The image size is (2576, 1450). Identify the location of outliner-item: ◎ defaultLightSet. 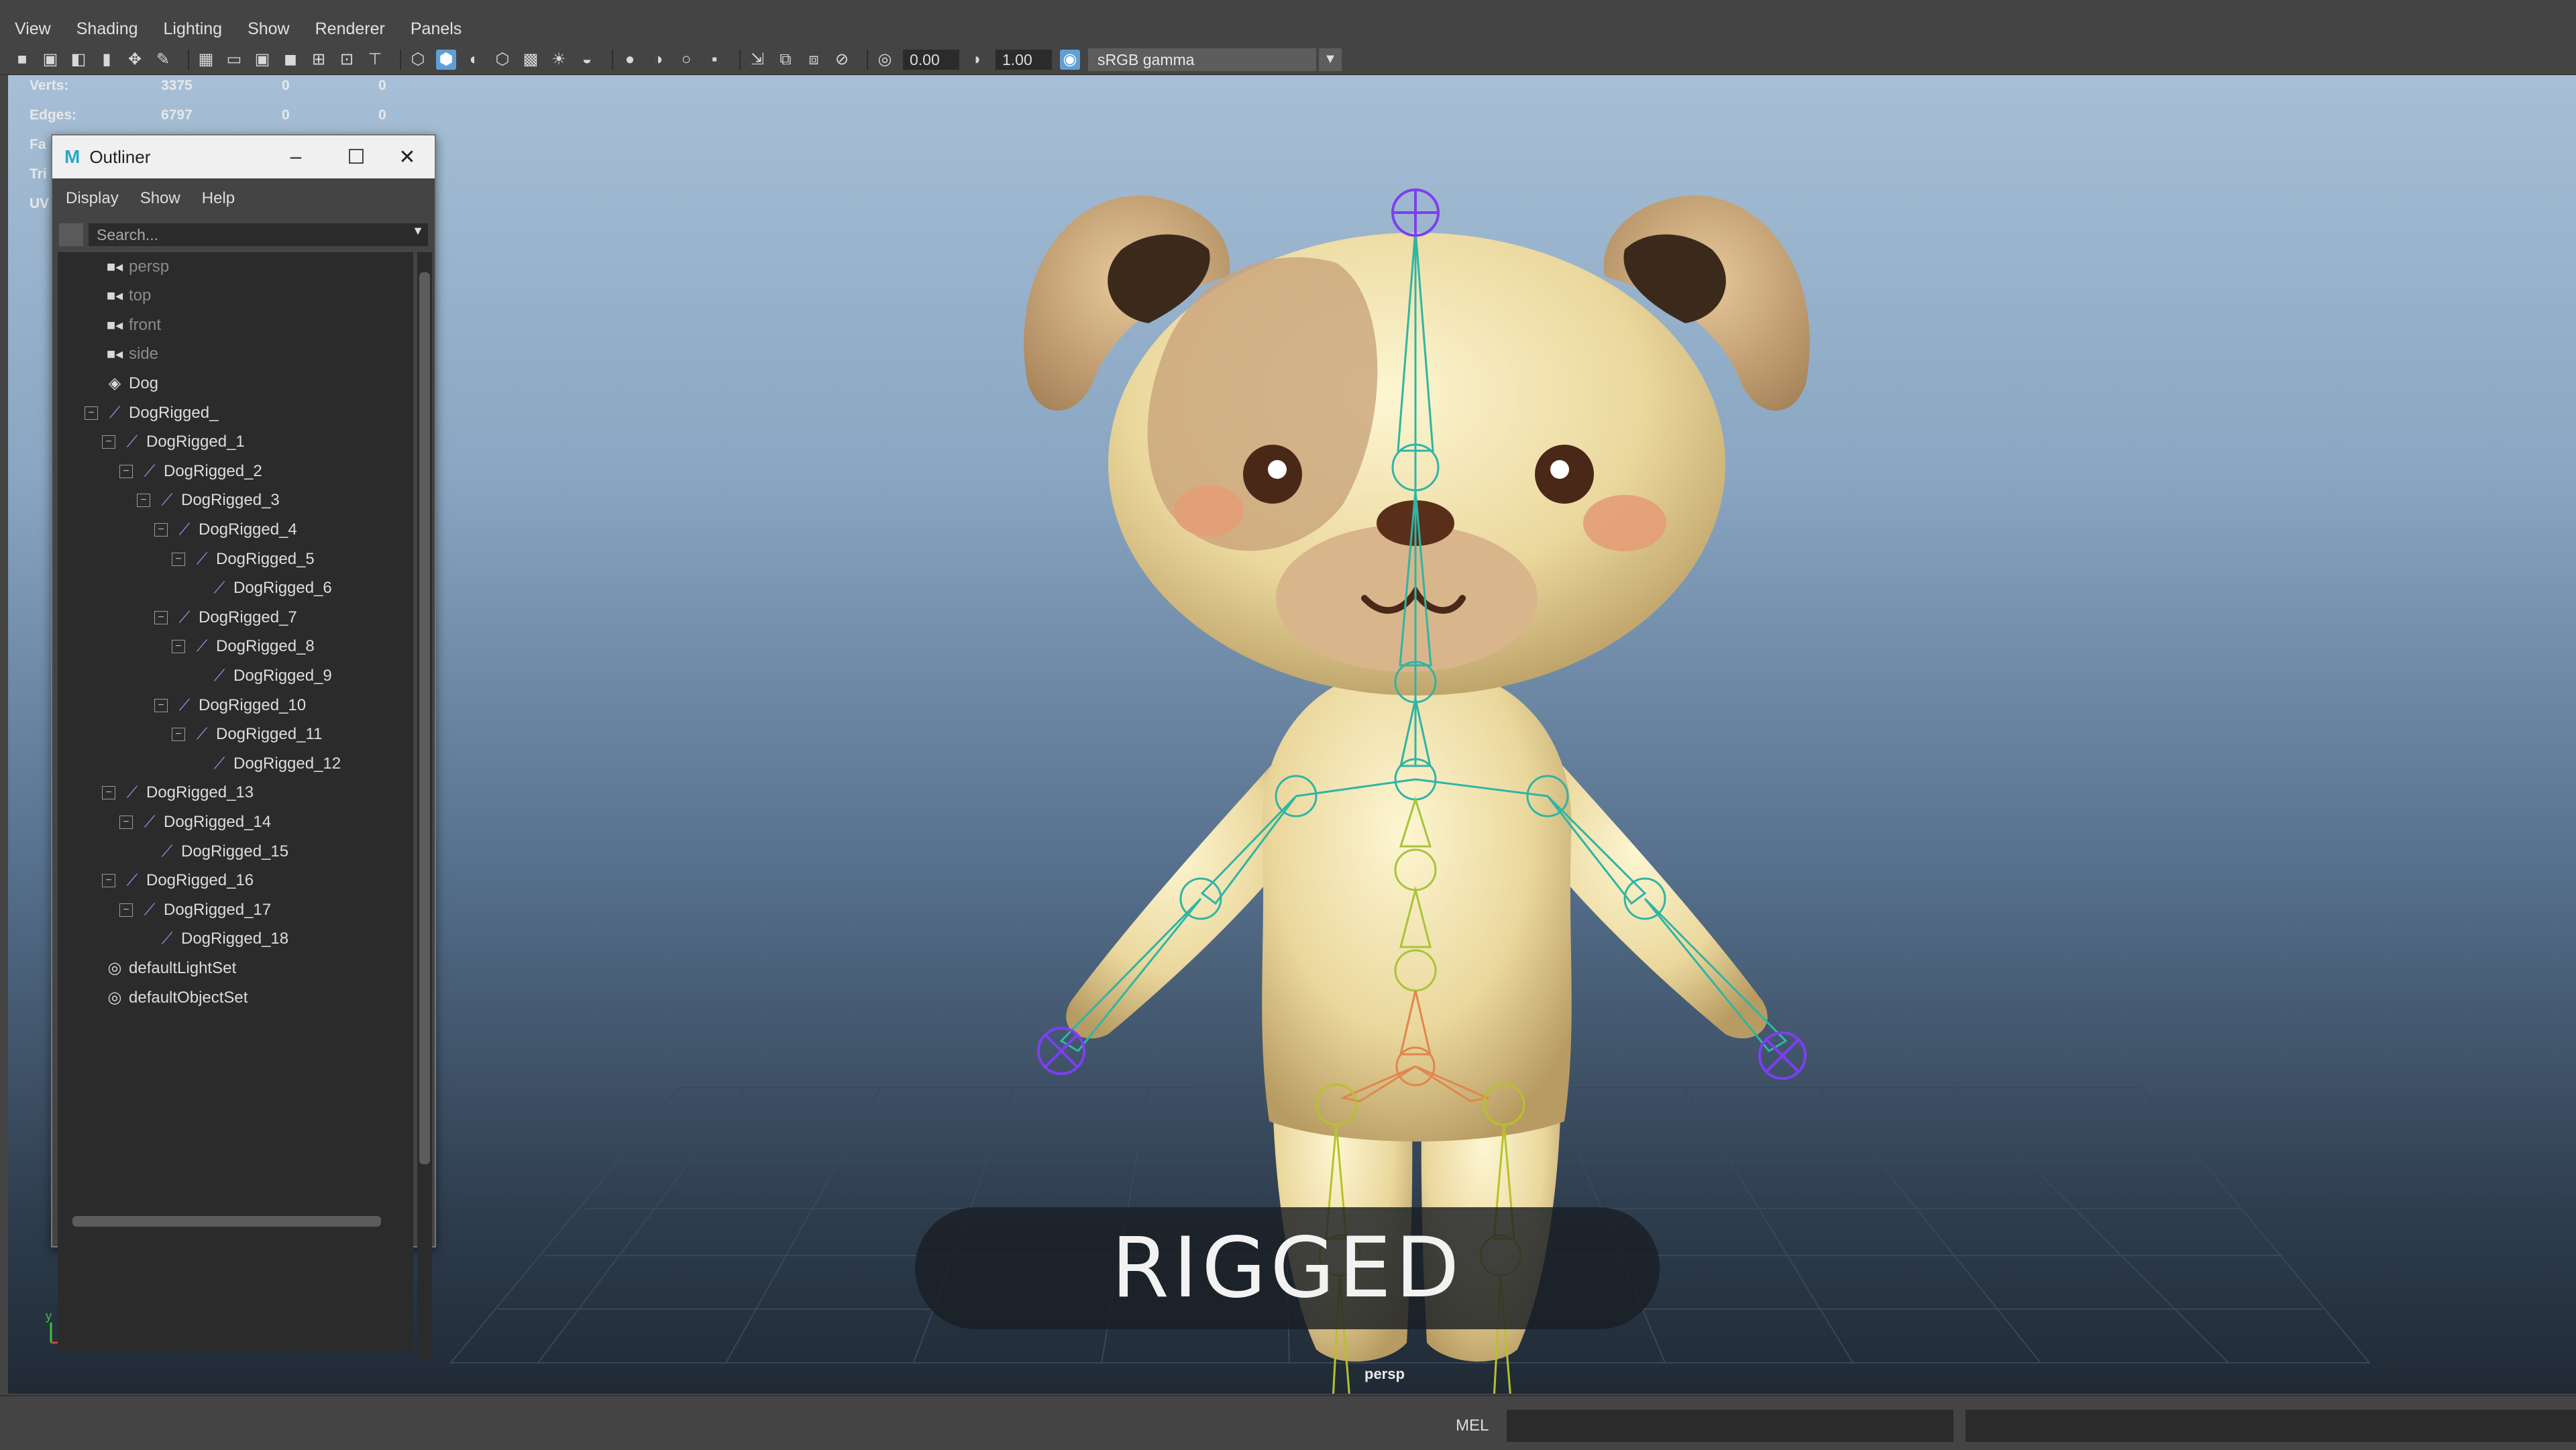
(170, 968).